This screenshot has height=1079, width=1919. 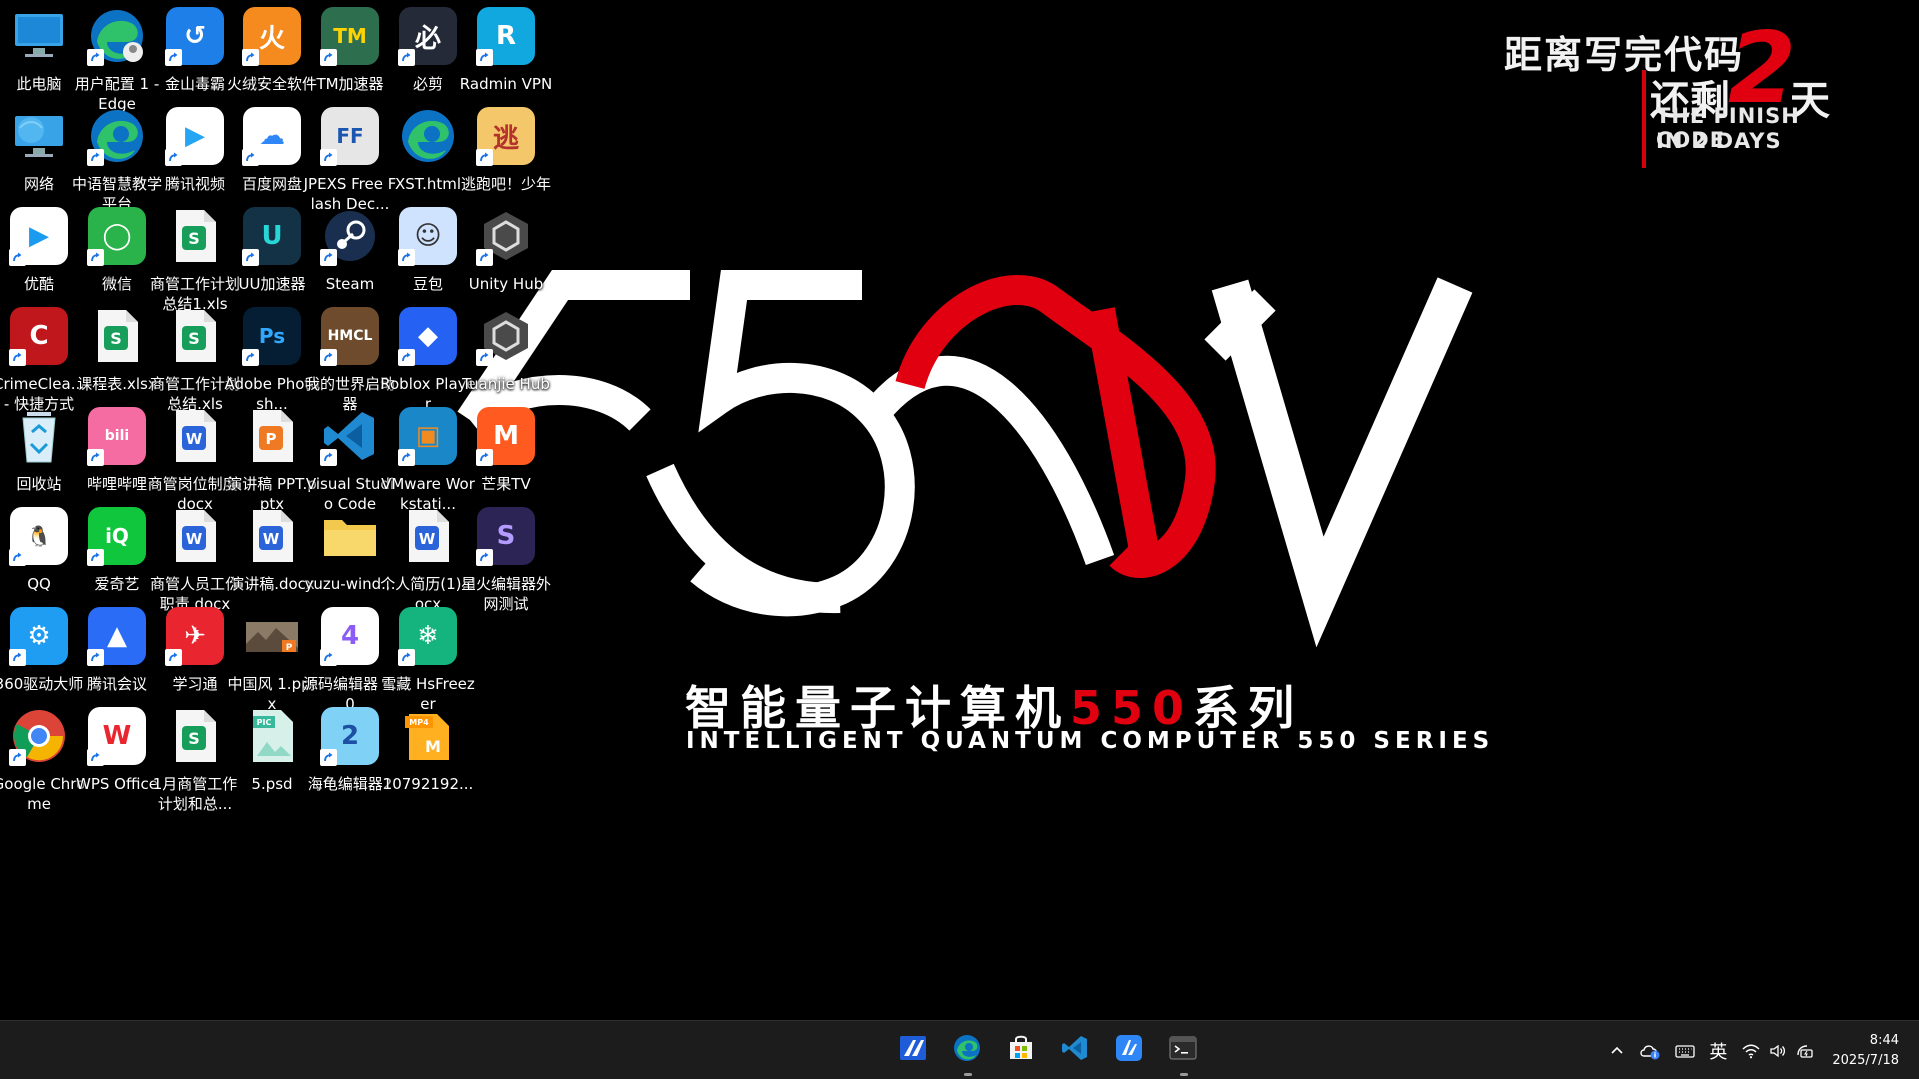 I want to click on countdown-banner: 距离写完代码 还剩 2 天 THE FINISH CODE IN 2 DAYS, so click(x=1670, y=90).